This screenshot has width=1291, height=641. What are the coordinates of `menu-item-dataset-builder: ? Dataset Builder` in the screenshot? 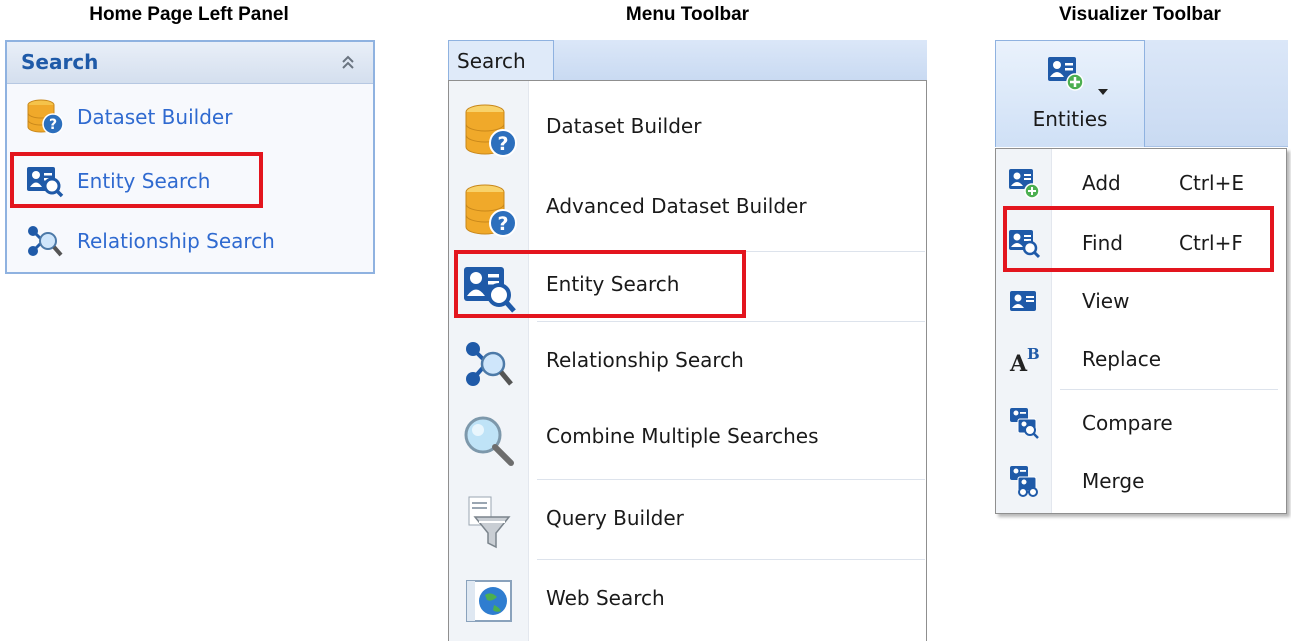 It's located at (688, 129).